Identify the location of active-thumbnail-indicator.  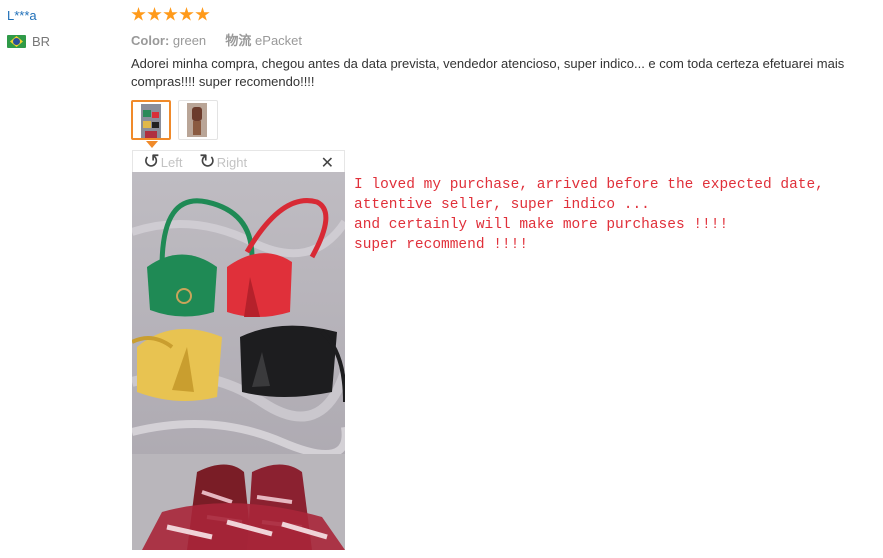
(152, 144).